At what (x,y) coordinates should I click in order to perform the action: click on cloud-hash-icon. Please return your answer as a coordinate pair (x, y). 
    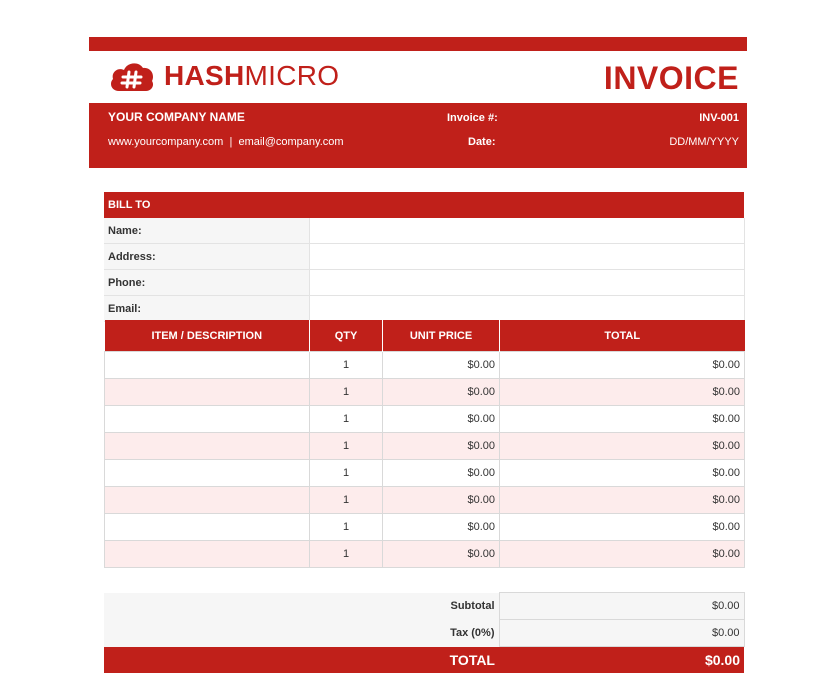
    Looking at the image, I should click on (132, 76).